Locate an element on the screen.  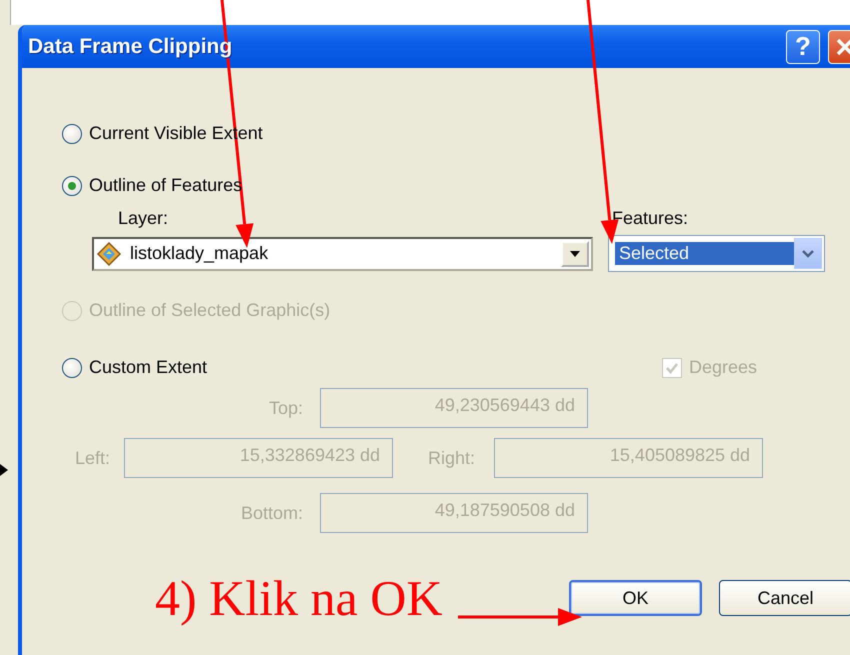
features-label: Features: is located at coordinates (650, 218).